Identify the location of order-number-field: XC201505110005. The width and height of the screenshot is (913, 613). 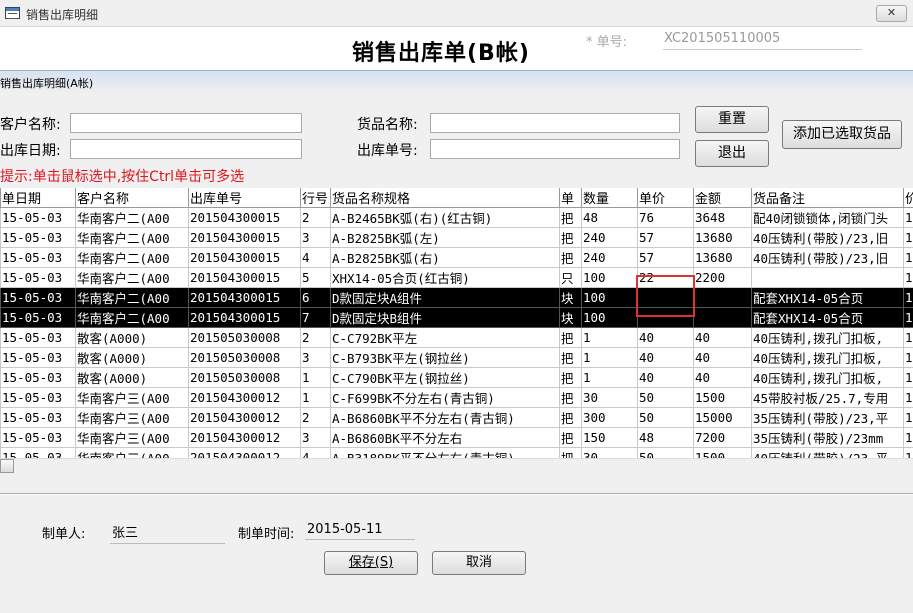
(762, 40).